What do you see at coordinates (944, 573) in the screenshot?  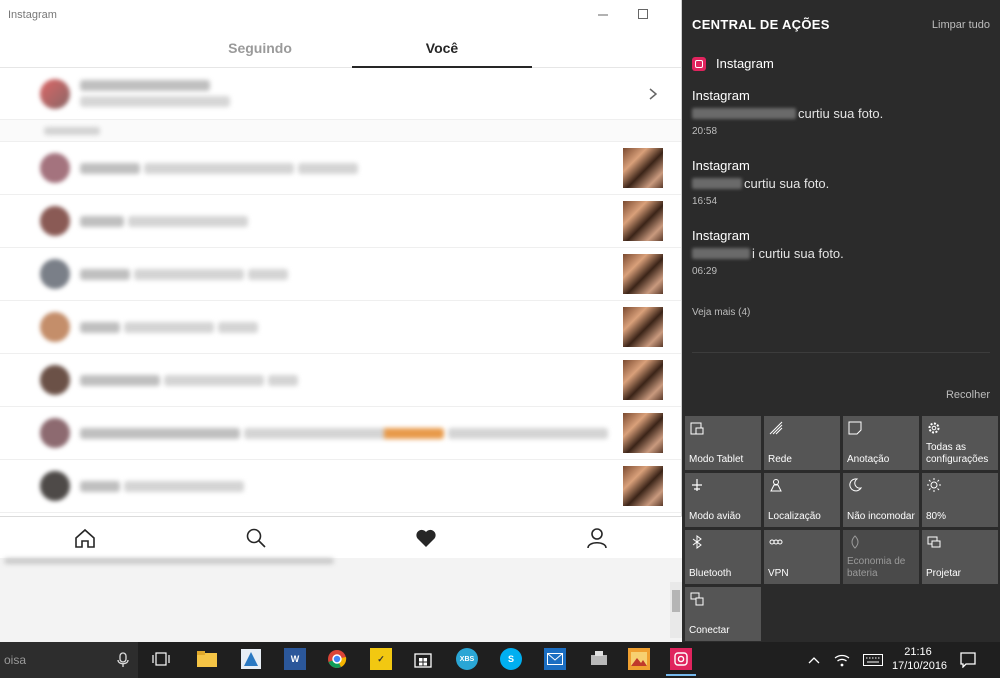 I see `quick-action-label: Projetar` at bounding box center [944, 573].